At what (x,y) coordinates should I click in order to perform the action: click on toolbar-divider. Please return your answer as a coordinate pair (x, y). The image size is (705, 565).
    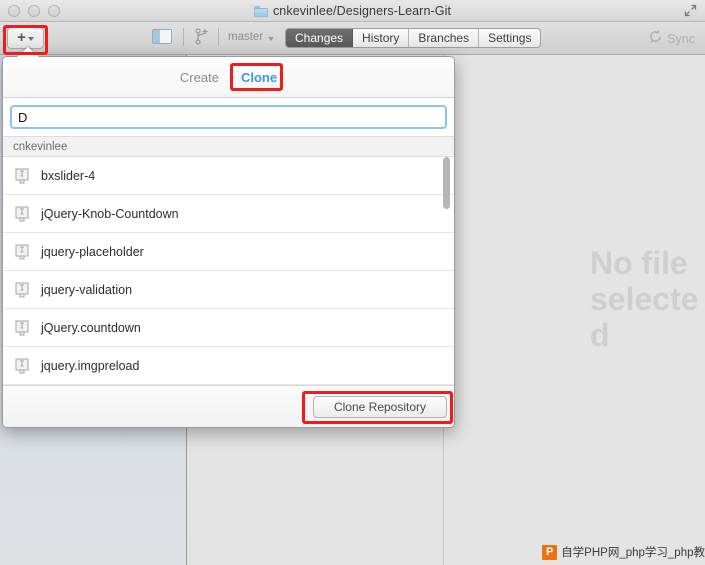
    Looking at the image, I should click on (183, 37).